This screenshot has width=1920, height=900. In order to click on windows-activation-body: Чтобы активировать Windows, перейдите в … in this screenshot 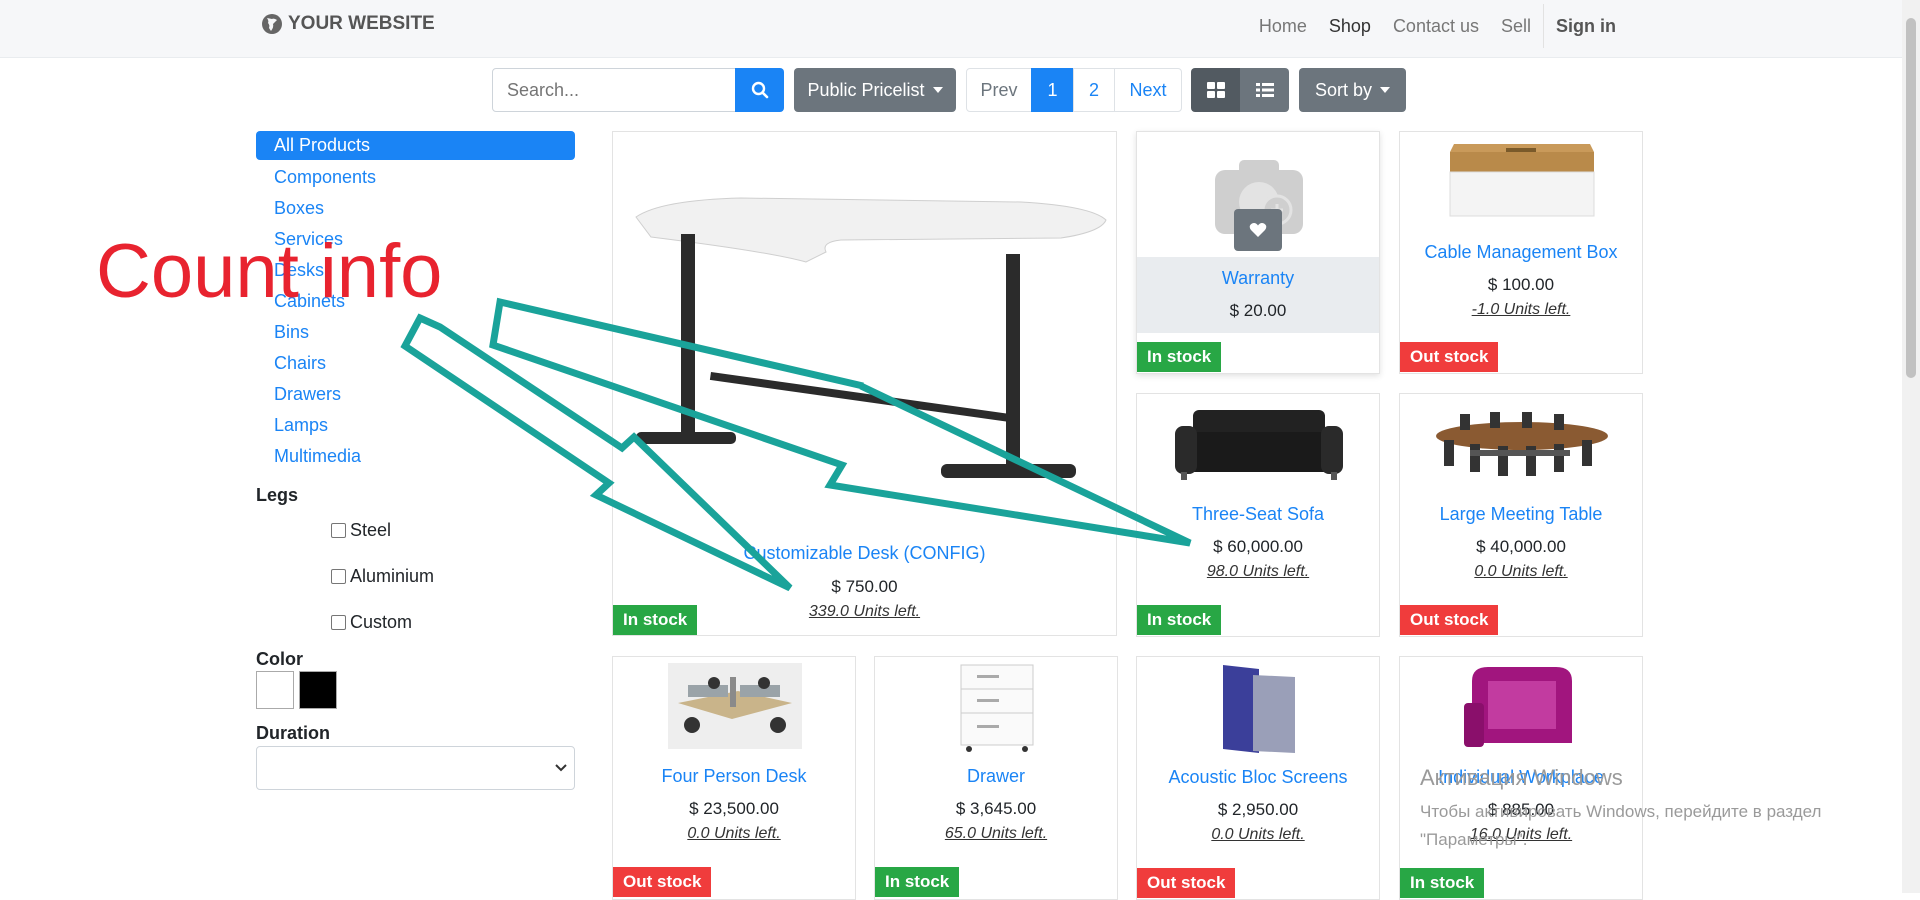, I will do `click(1621, 825)`.